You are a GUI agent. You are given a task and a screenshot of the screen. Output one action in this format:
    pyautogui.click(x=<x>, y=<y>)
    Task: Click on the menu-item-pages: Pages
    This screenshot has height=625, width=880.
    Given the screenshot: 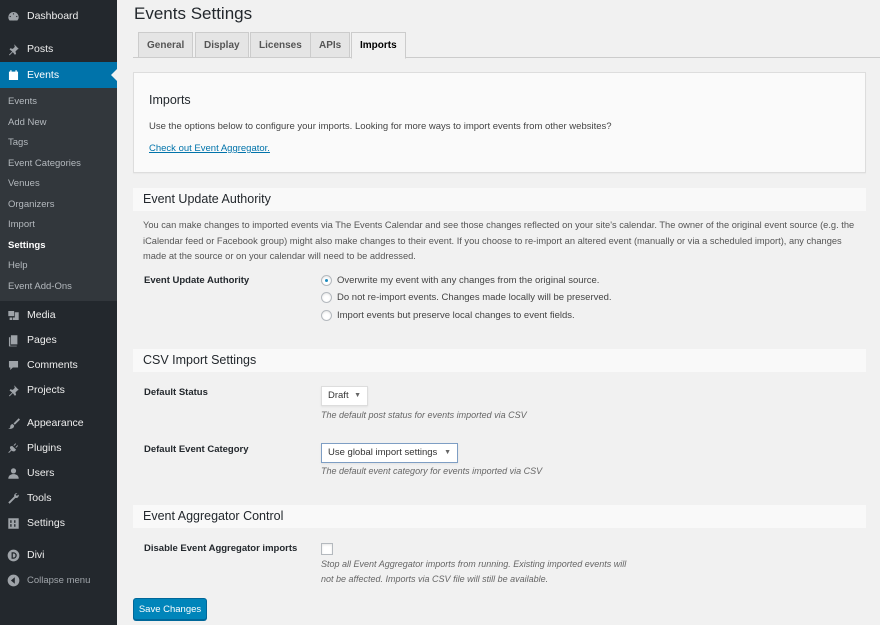 What is the action you would take?
    pyautogui.click(x=58, y=340)
    